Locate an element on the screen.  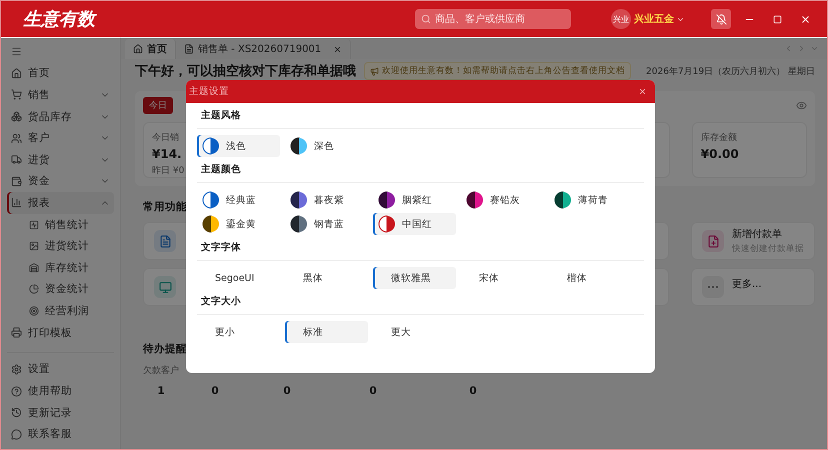
sidebar-item: 打印模板 is located at coordinates (60, 333).